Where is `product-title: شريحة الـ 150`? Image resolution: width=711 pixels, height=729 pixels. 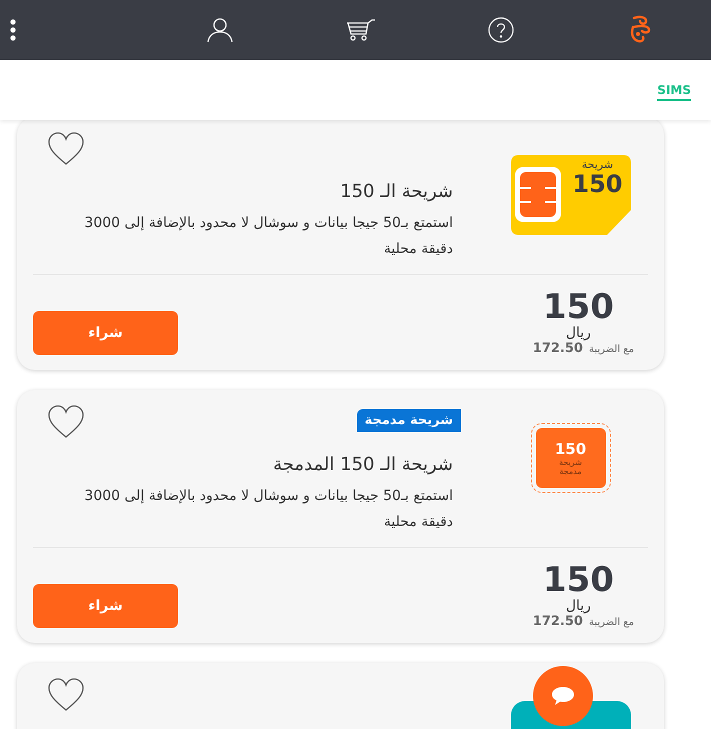
product-title: شريحة الـ 150 is located at coordinates (396, 191).